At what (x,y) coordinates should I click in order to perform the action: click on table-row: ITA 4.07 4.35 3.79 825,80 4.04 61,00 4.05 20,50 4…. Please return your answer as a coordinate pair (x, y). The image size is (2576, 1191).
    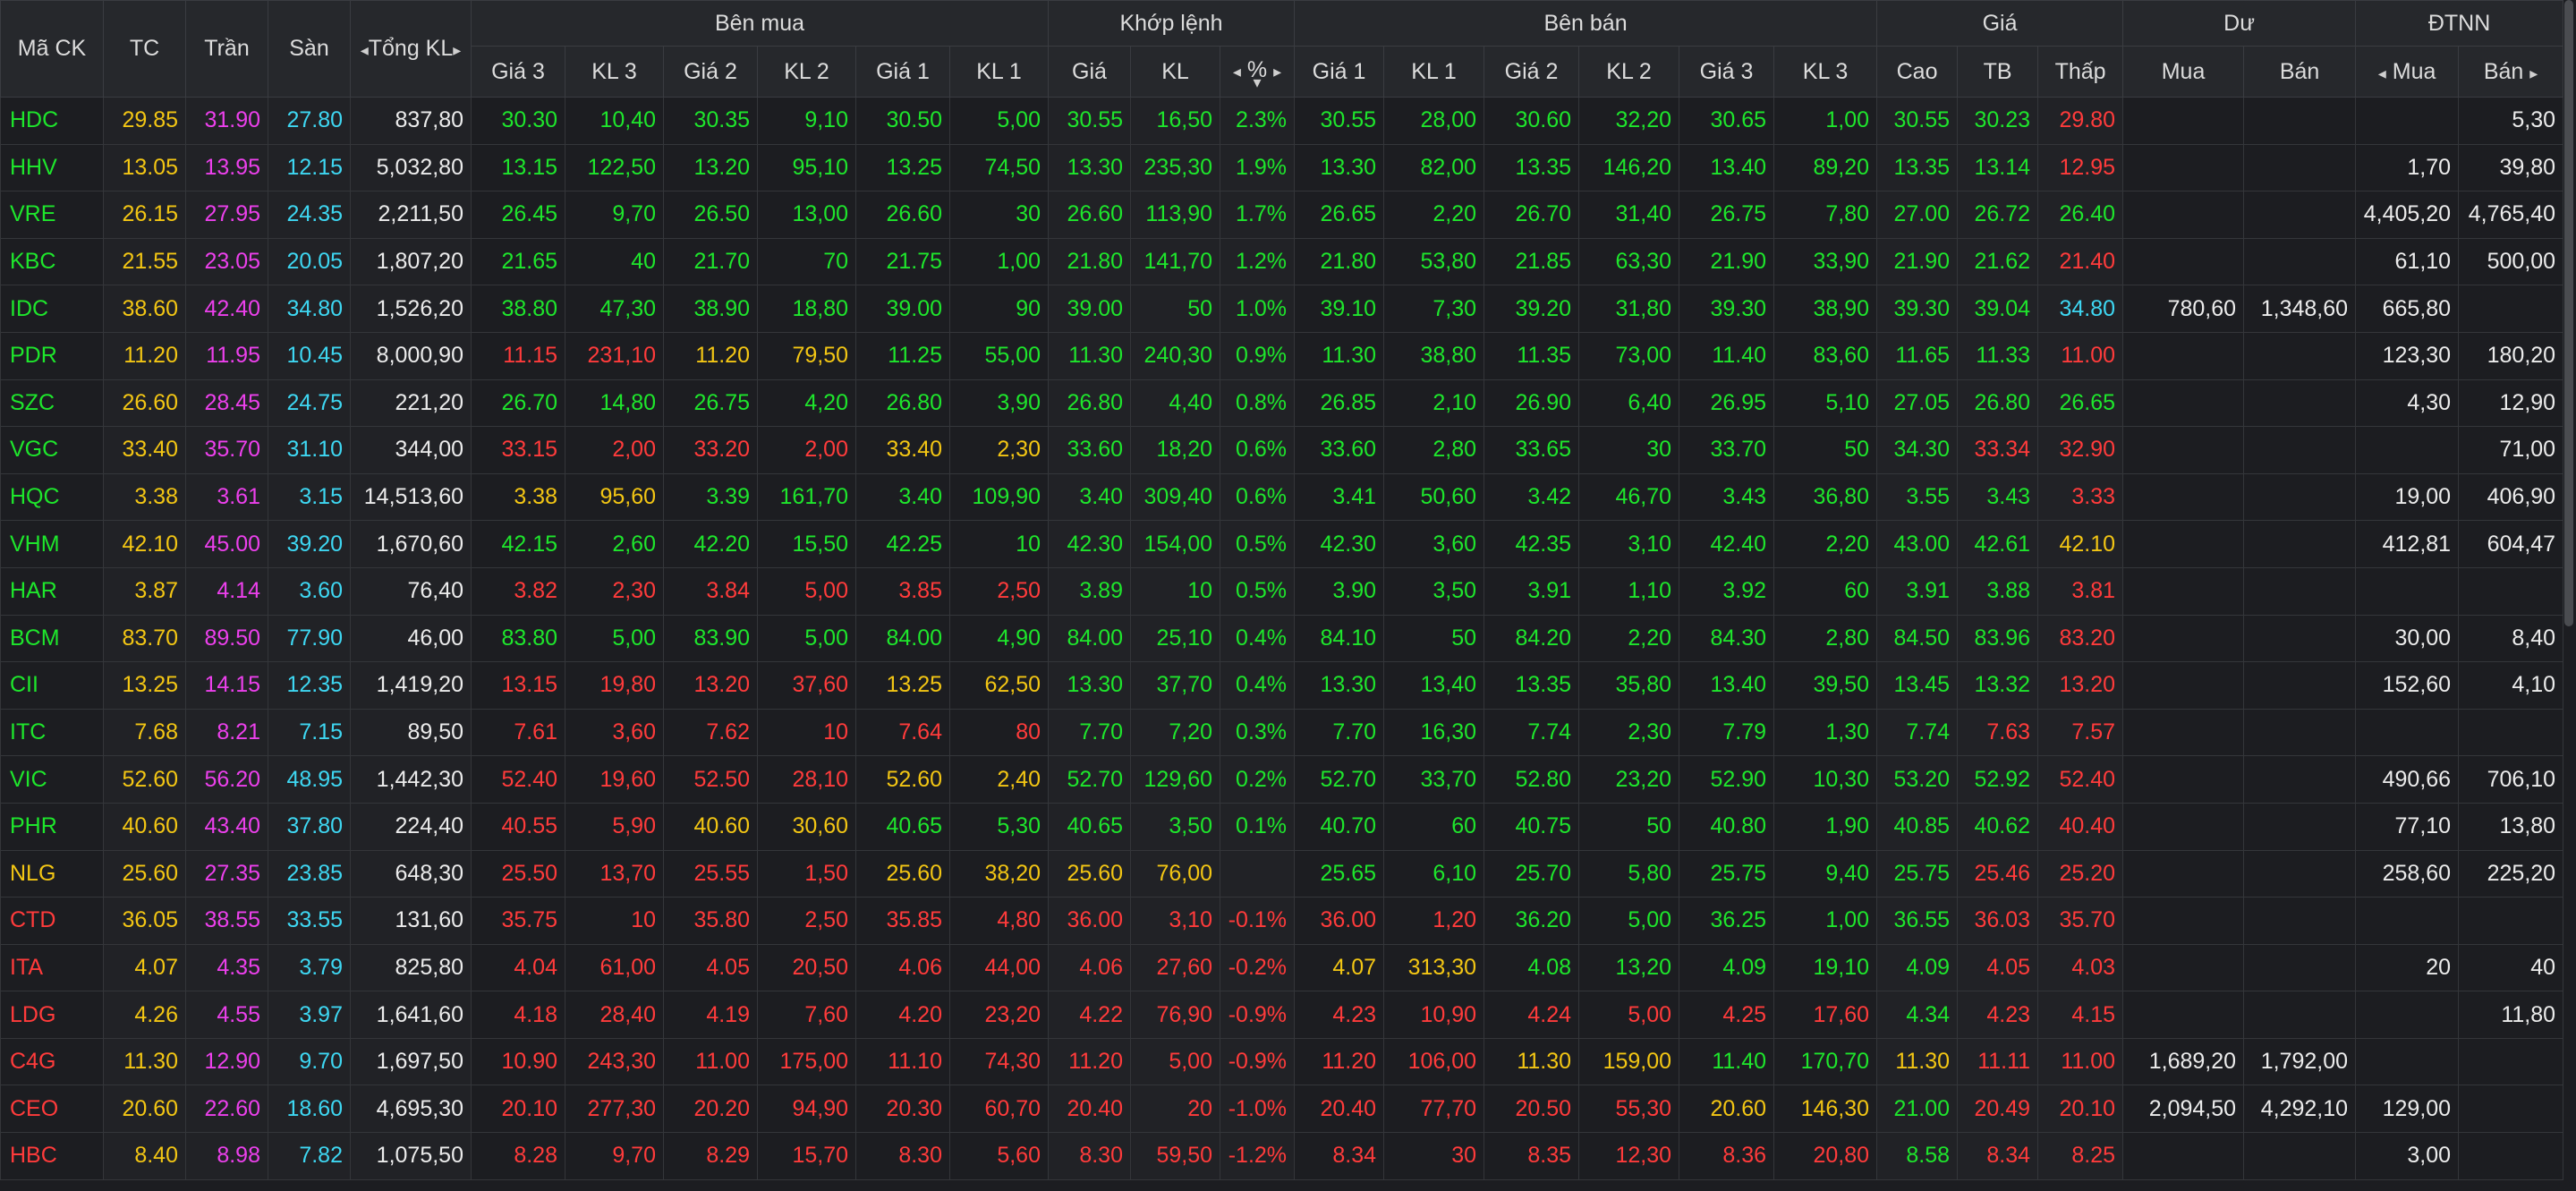
    Looking at the image, I should click on (1282, 967).